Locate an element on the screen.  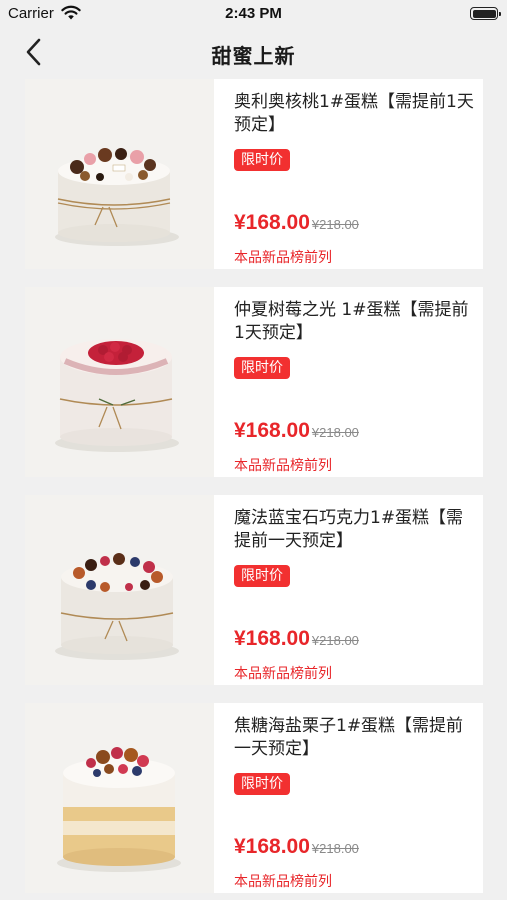
product-title: 魔法蓝宝石巧克力1#蛋糕【需提前一天预定】 is located at coordinates (349, 529).